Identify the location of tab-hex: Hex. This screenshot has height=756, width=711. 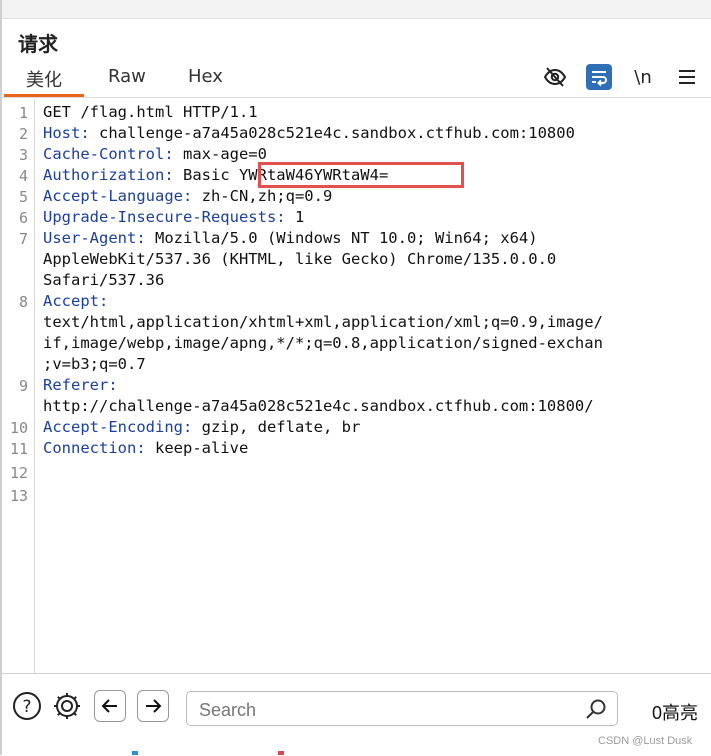
(205, 76).